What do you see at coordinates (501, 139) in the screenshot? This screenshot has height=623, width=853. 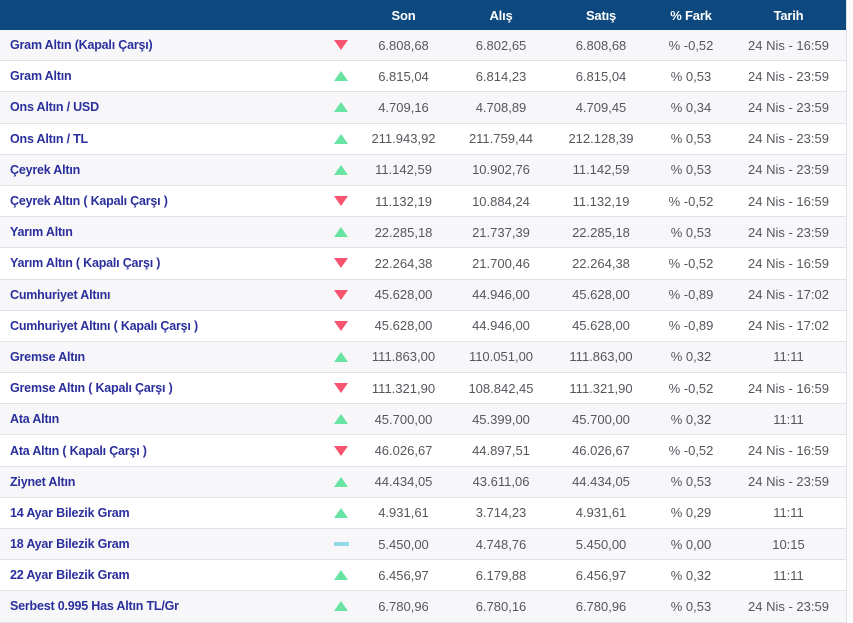 I see `buy-price: 211.759,44` at bounding box center [501, 139].